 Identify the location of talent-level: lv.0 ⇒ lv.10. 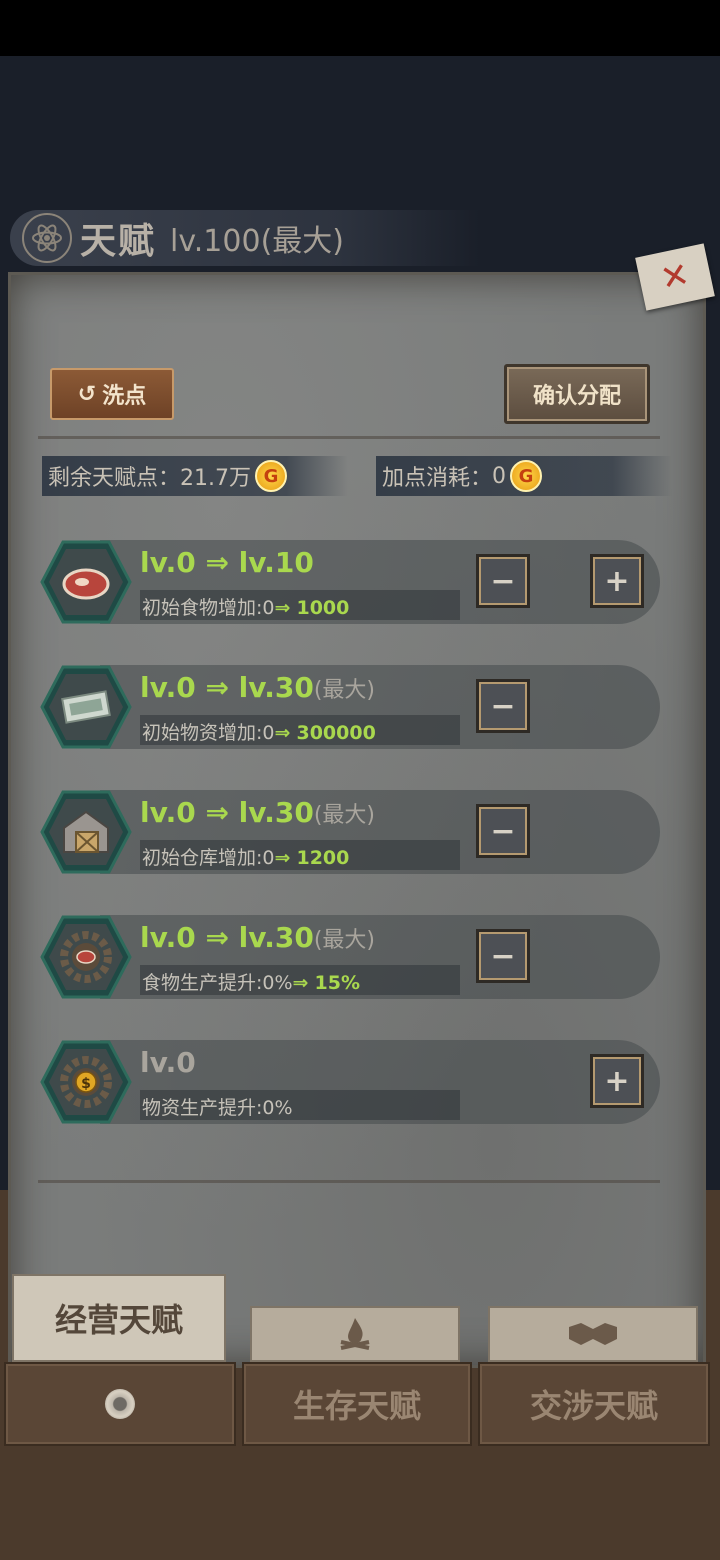
(227, 562).